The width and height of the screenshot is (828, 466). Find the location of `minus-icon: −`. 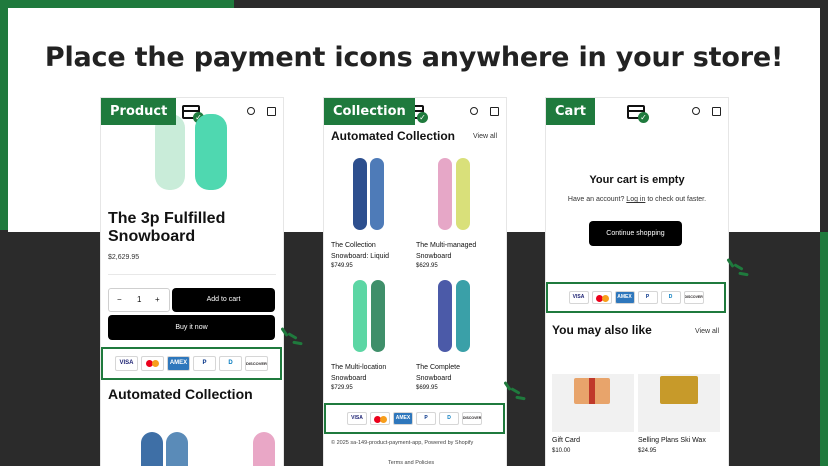

minus-icon: − is located at coordinates (119, 299).